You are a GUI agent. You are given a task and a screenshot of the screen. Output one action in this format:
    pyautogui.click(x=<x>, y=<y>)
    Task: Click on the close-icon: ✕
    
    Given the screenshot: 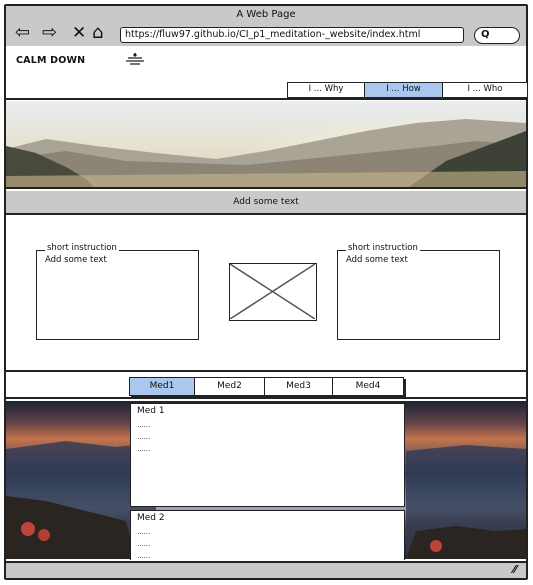 What is the action you would take?
    pyautogui.click(x=79, y=33)
    